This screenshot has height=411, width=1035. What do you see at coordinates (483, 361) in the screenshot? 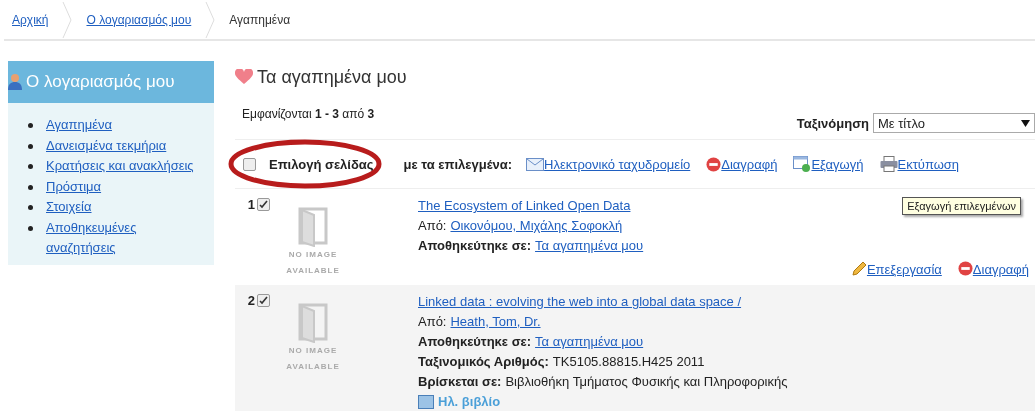
I see `field-label: Ταξινομικός Αριθμός:` at bounding box center [483, 361].